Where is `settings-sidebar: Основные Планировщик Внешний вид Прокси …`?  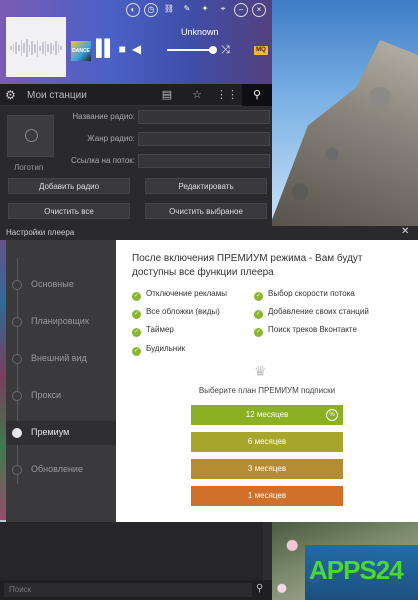 settings-sidebar: Основные Планировщик Внешний вид Прокси … is located at coordinates (61, 381).